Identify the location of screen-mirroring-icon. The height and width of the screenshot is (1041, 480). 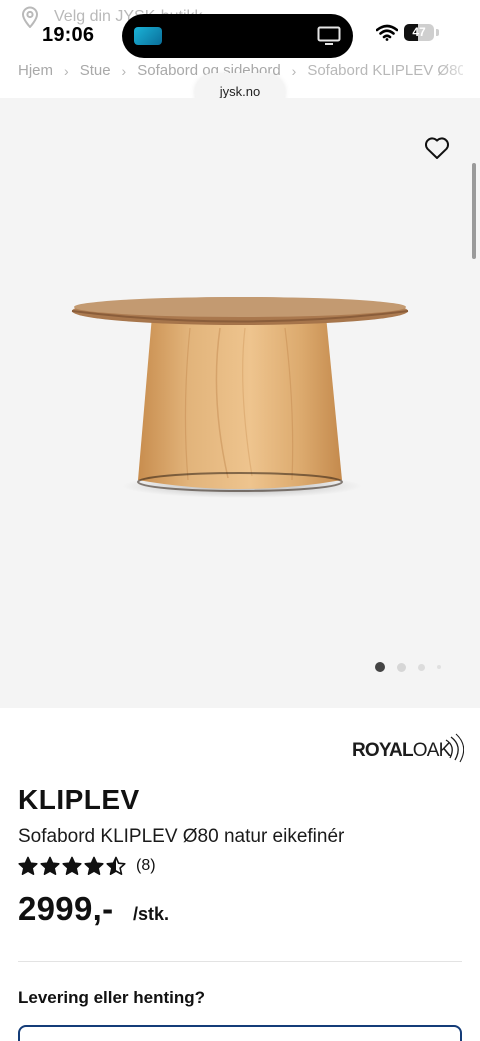
(329, 35).